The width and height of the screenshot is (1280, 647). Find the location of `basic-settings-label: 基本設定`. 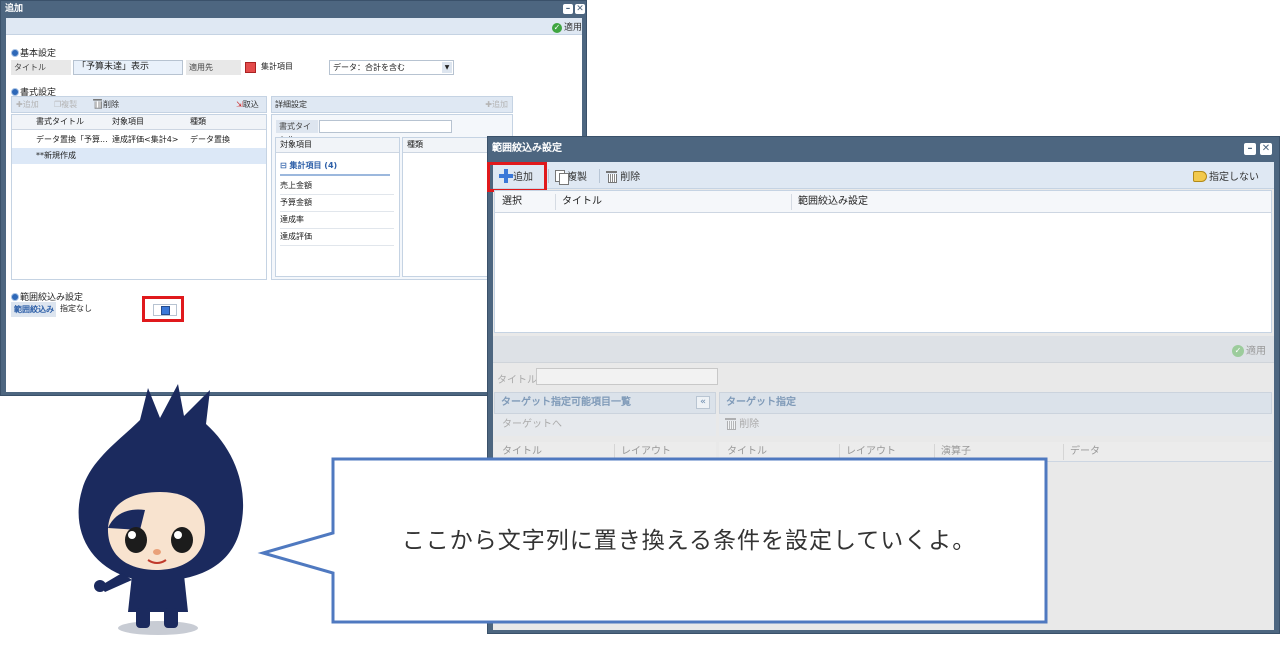

basic-settings-label: 基本設定 is located at coordinates (38, 54).